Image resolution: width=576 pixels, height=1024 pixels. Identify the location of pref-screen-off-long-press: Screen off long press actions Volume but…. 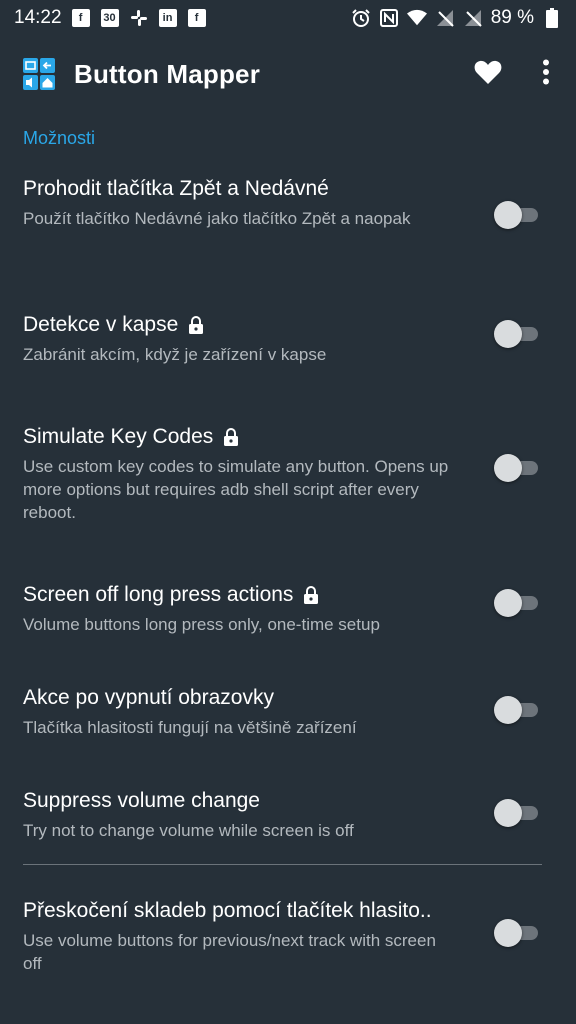
(288, 609).